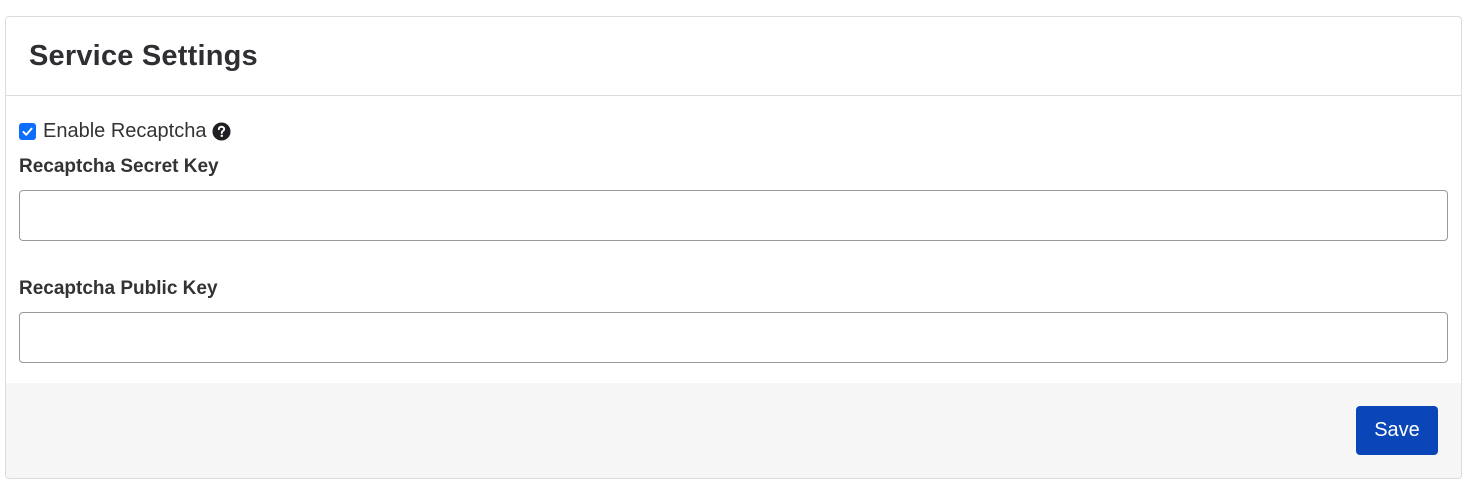  Describe the element at coordinates (124, 131) in the screenshot. I see `enable-recaptcha-label: Enable Recaptcha` at that location.